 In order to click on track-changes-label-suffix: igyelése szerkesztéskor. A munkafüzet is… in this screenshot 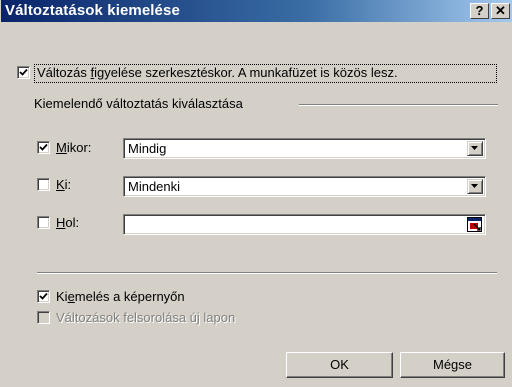, I will do `click(246, 72)`.